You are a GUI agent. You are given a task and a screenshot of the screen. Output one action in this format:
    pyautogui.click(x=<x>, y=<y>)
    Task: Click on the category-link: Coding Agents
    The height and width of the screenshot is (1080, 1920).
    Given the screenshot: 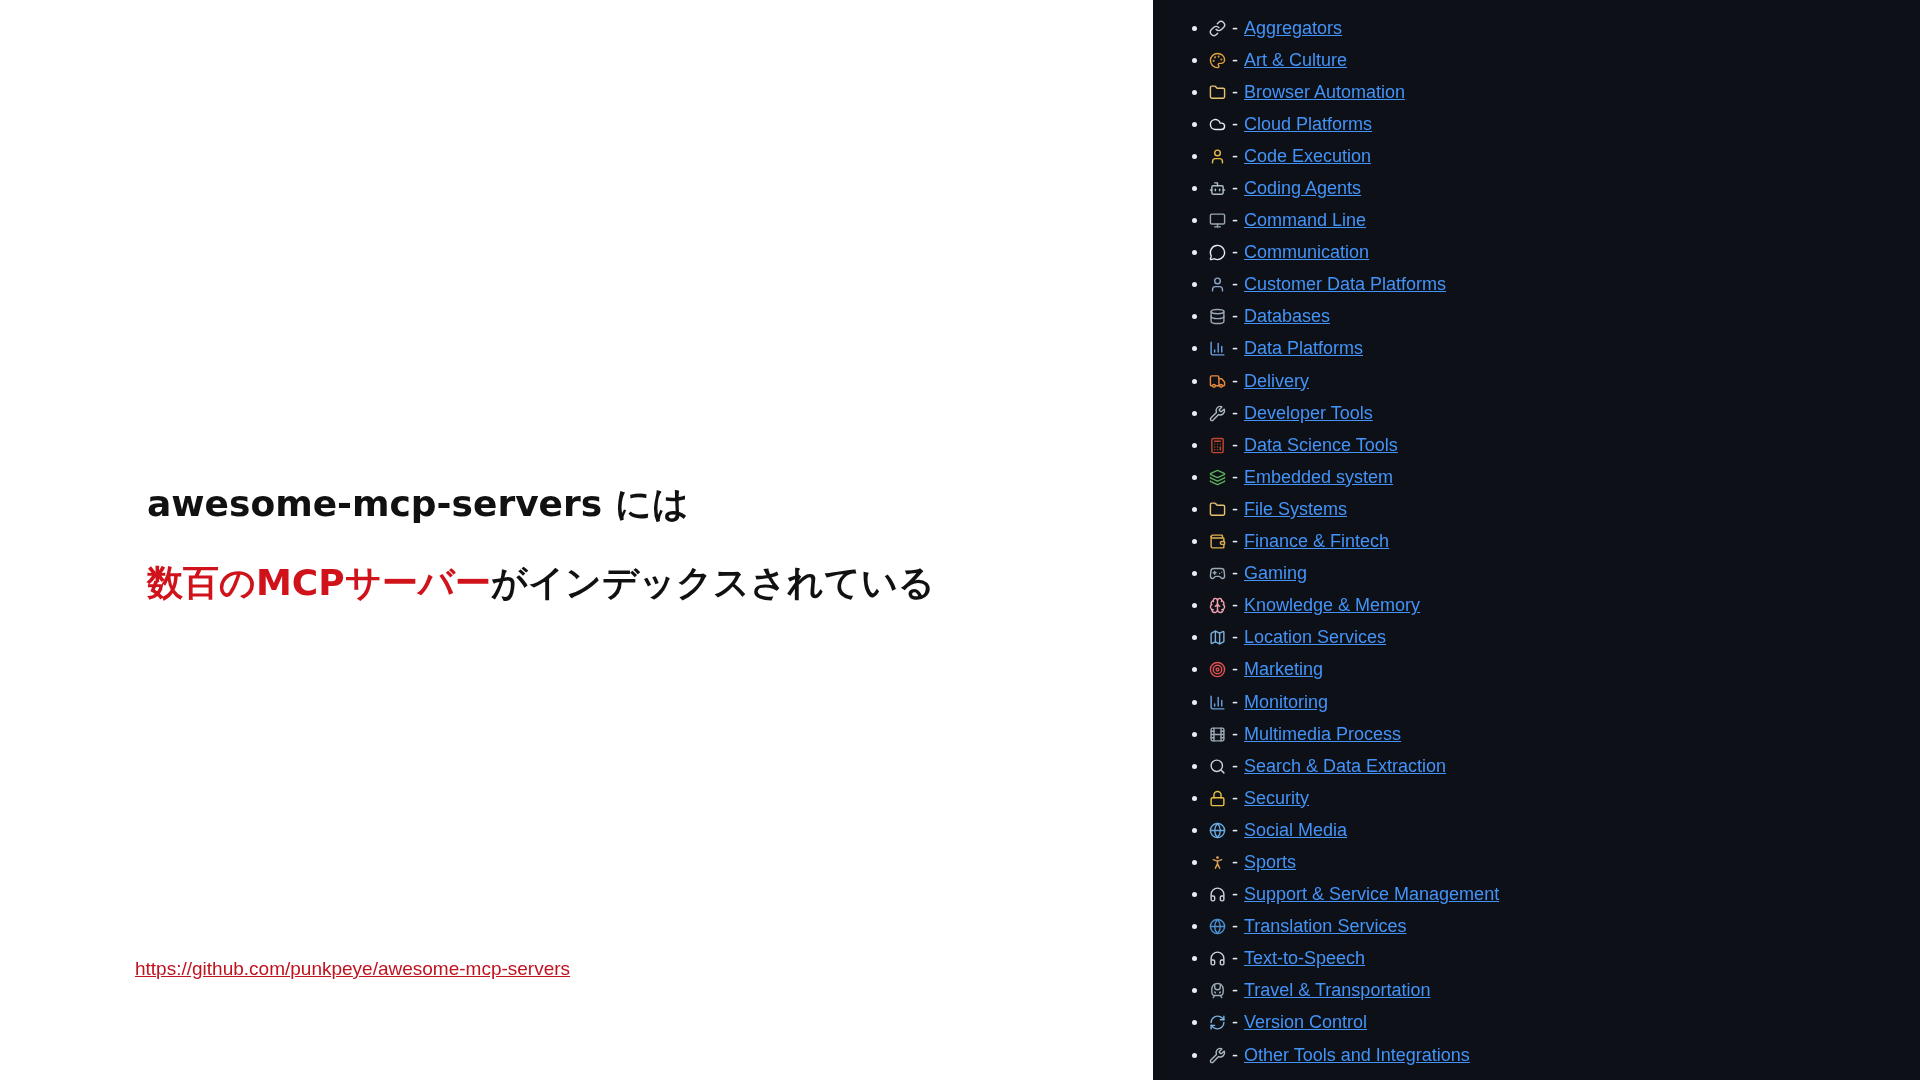 What is the action you would take?
    pyautogui.click(x=1303, y=188)
    